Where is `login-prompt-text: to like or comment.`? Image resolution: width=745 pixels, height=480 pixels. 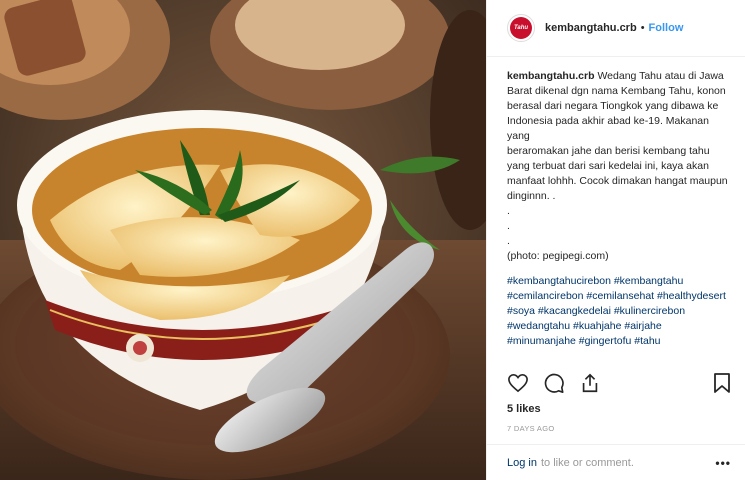 login-prompt-text: to like or comment. is located at coordinates (587, 462).